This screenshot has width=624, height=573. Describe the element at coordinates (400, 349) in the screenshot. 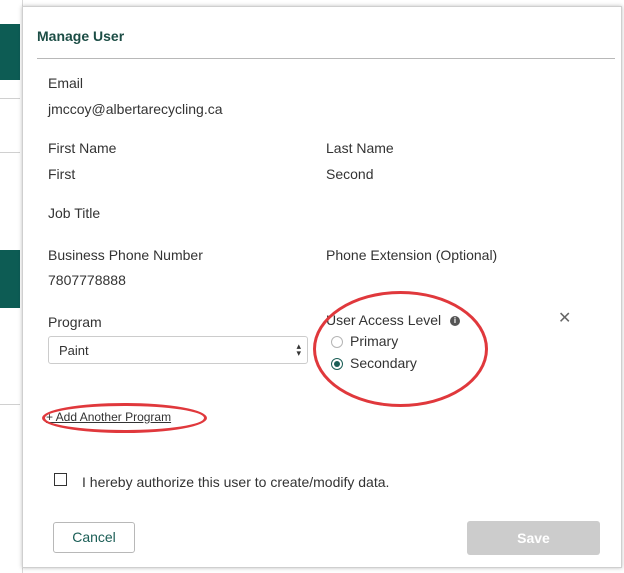

I see `annotation-ellipse-access-level` at that location.